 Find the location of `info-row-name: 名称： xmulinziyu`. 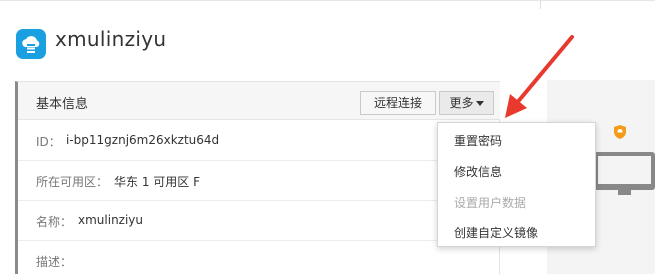

info-row-name: 名称： xmulinziyu is located at coordinates (259, 221).